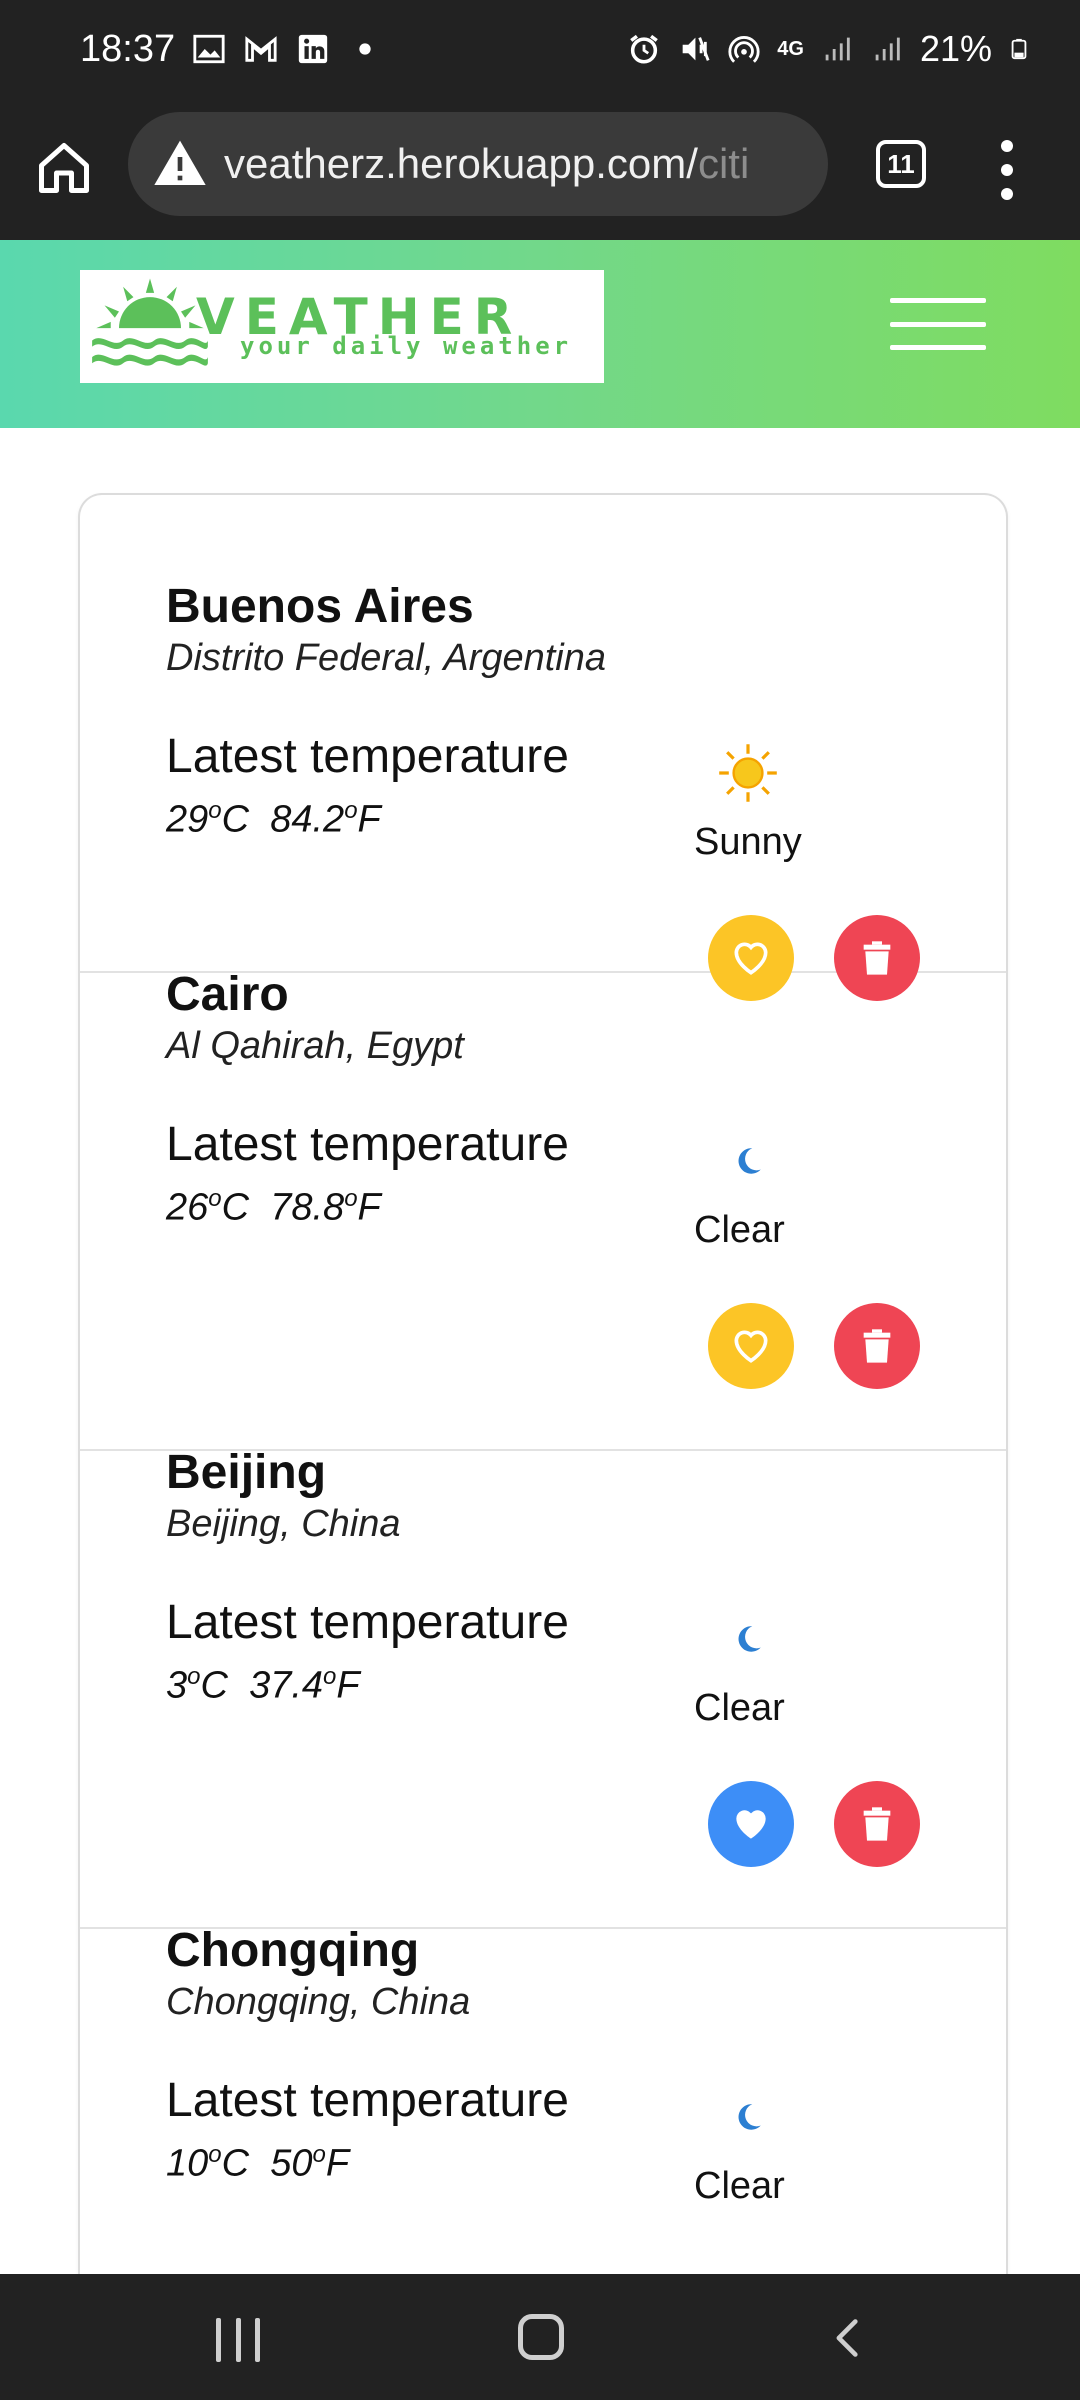  Describe the element at coordinates (365, 49) in the screenshot. I see `dot-icon` at that location.